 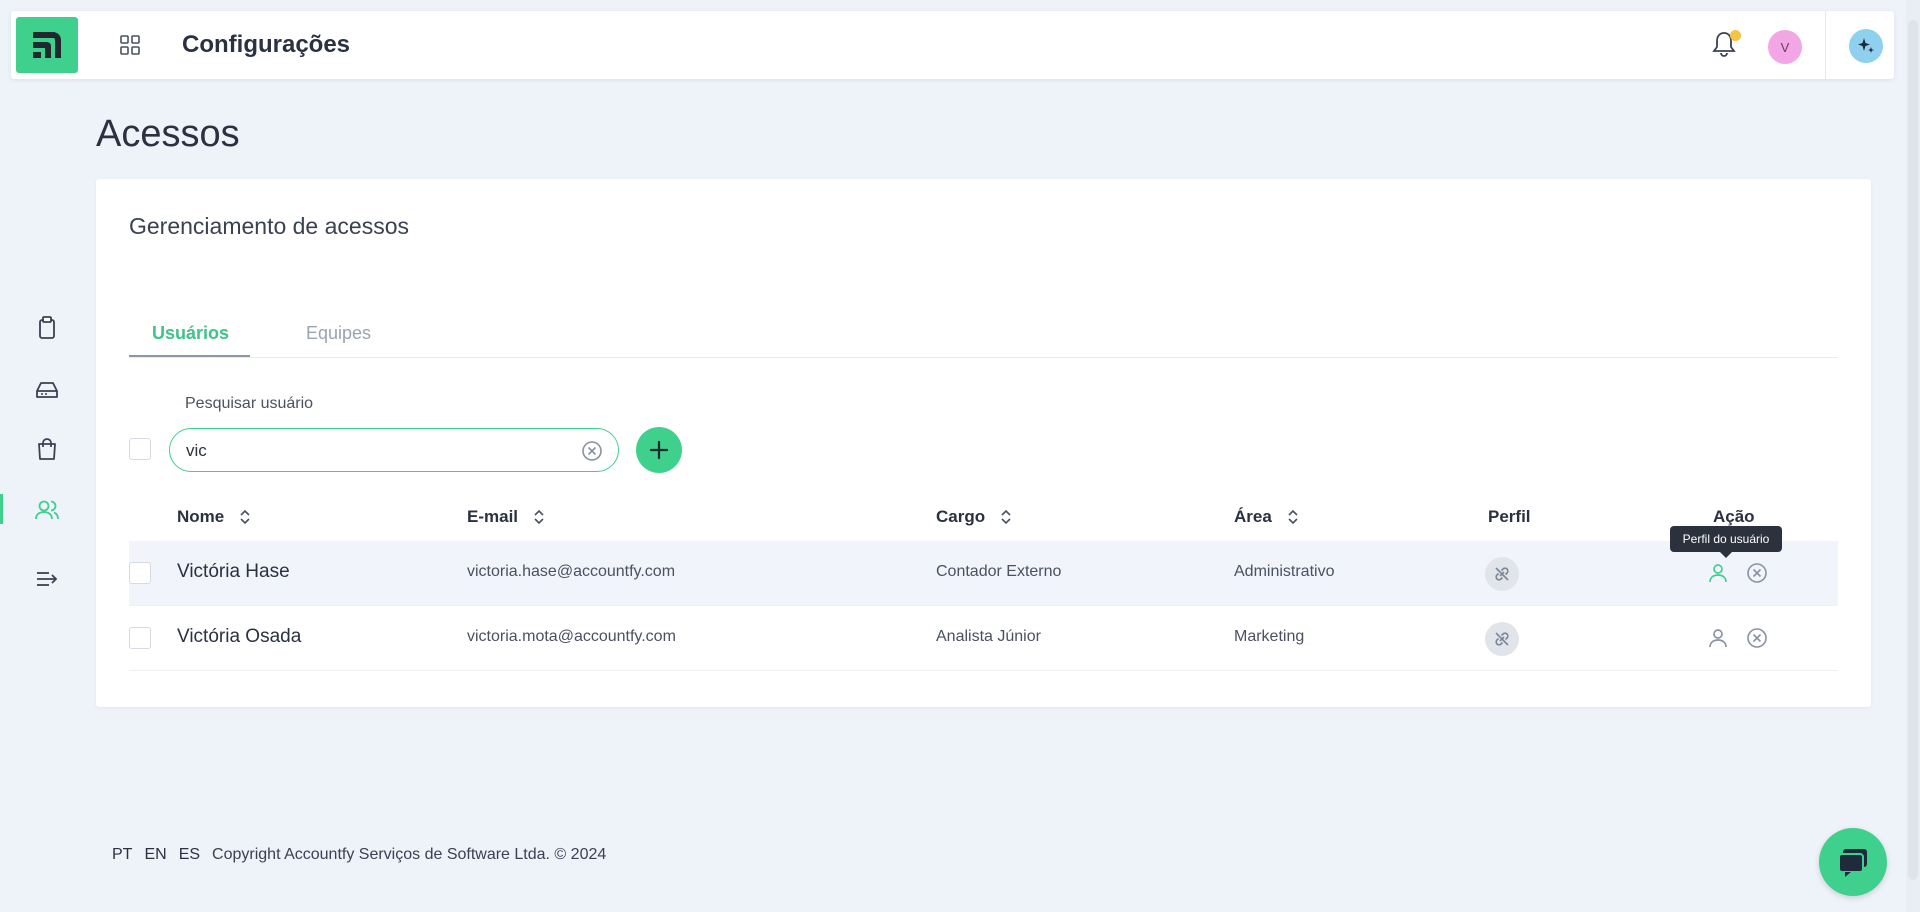 I want to click on ai-assistant-button, so click(x=1866, y=46).